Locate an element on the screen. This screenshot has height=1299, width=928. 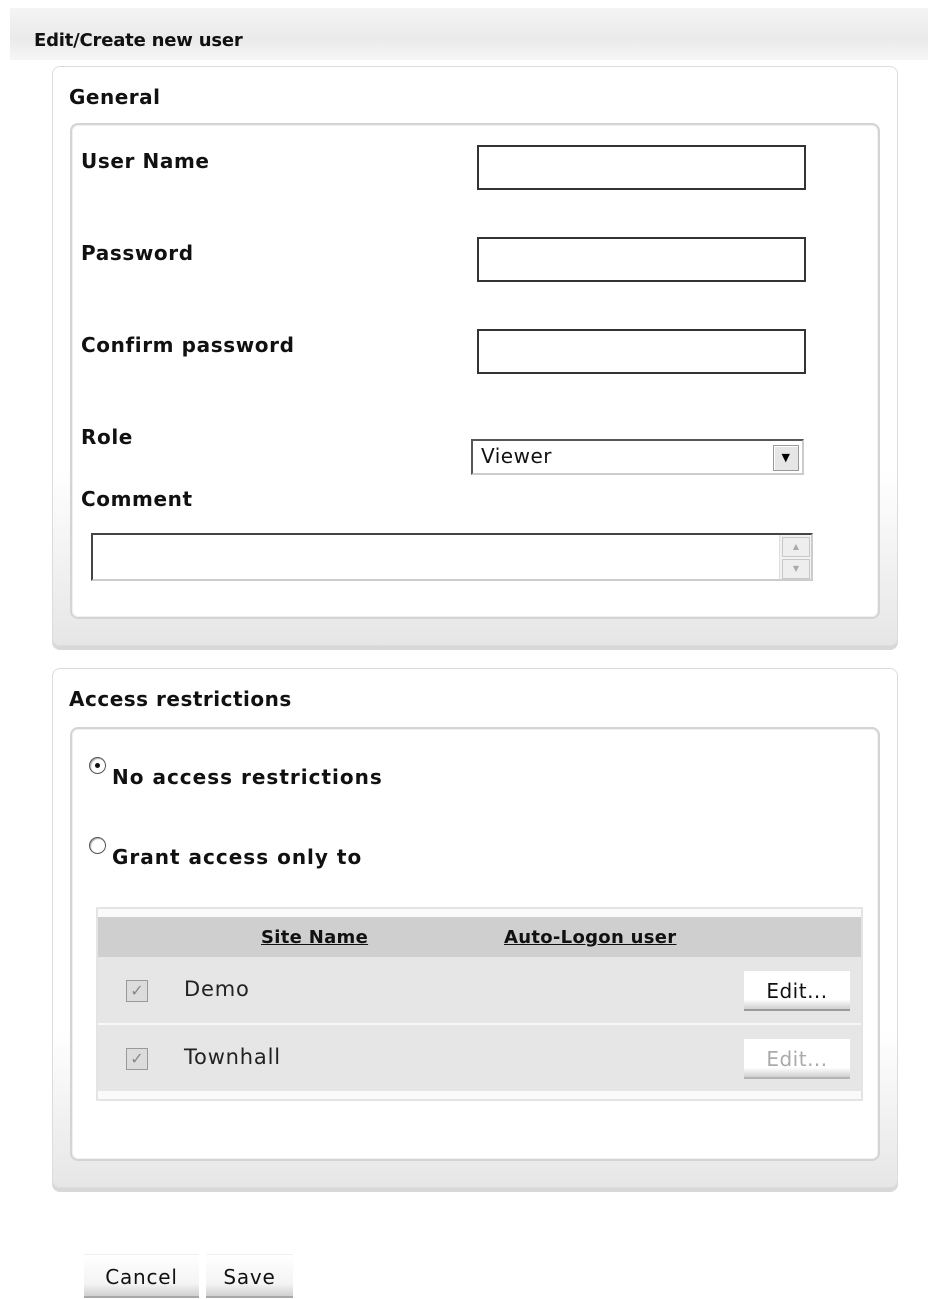
no-restrictions-option: No access restrictions is located at coordinates (236, 772).